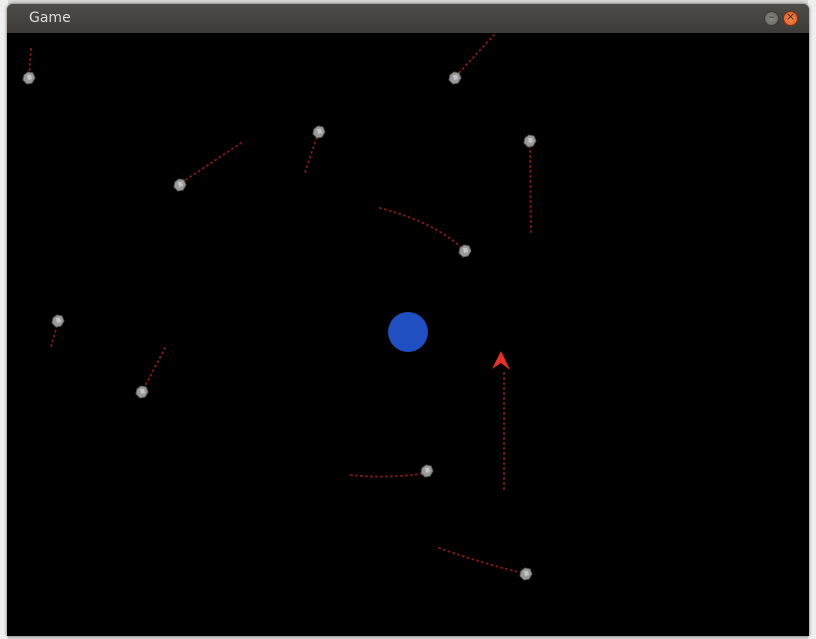 This screenshot has height=639, width=816. Describe the element at coordinates (501, 360) in the screenshot. I see `player-ship` at that location.